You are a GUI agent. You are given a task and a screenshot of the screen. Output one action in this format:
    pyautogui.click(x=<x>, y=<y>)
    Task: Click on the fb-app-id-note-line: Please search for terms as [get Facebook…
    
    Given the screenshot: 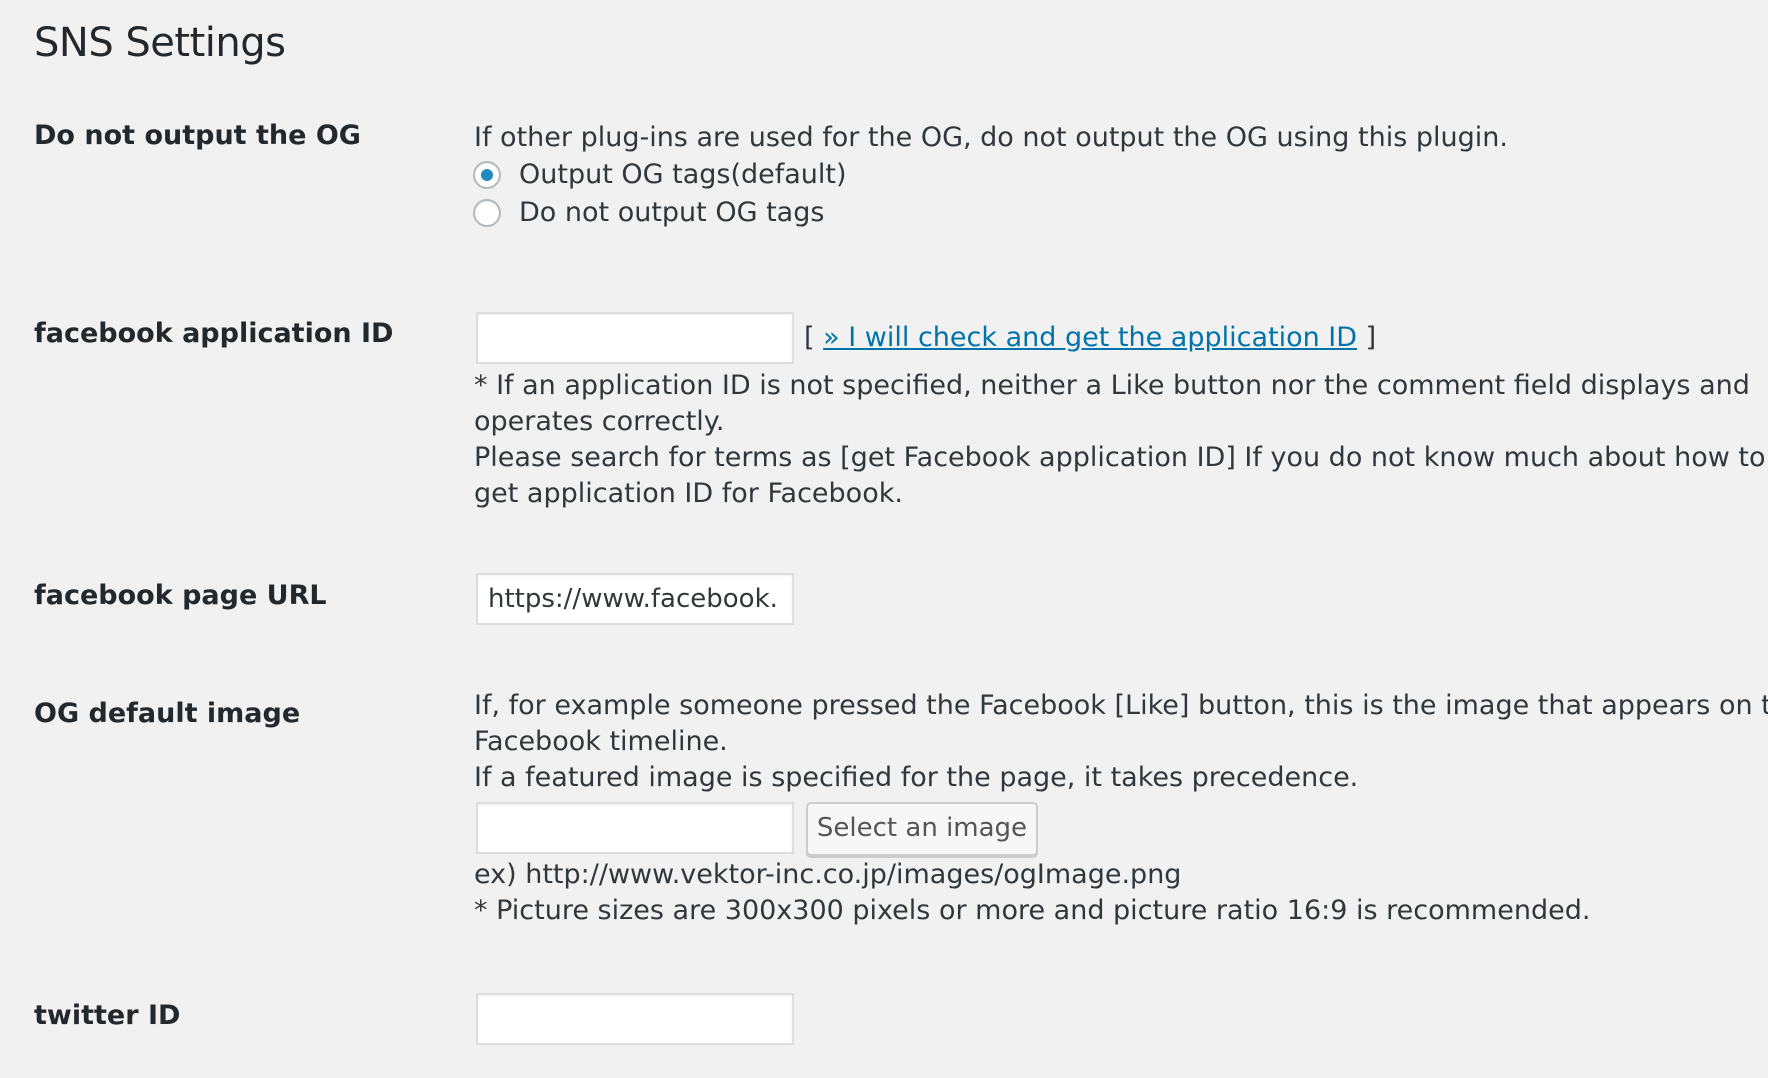 What is the action you would take?
    pyautogui.click(x=1120, y=457)
    